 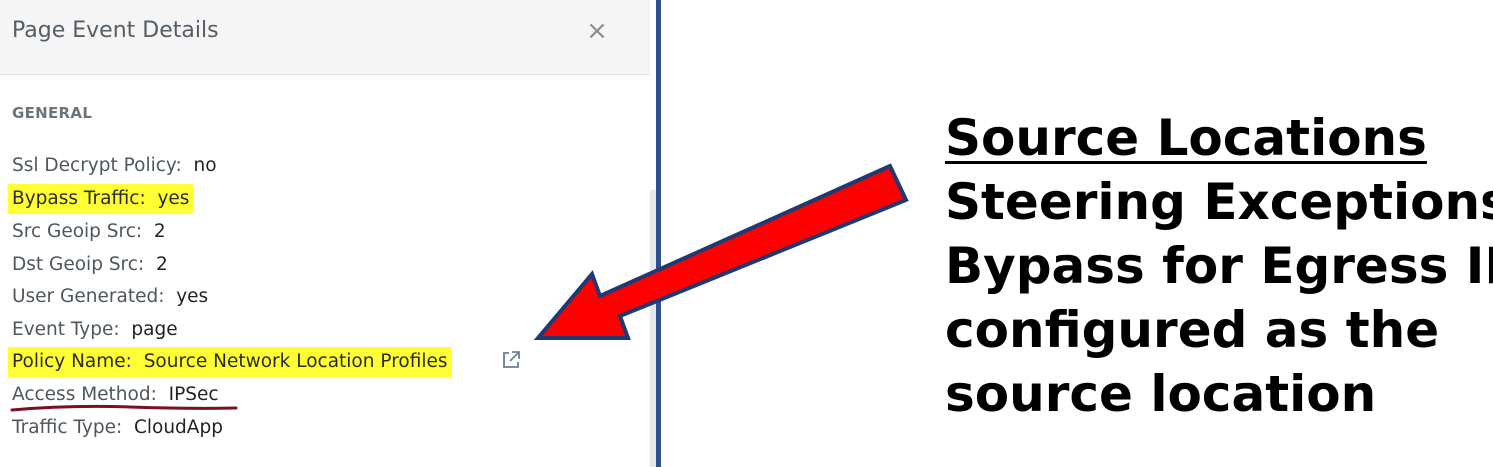 I want to click on external-link-icon, so click(x=511, y=360).